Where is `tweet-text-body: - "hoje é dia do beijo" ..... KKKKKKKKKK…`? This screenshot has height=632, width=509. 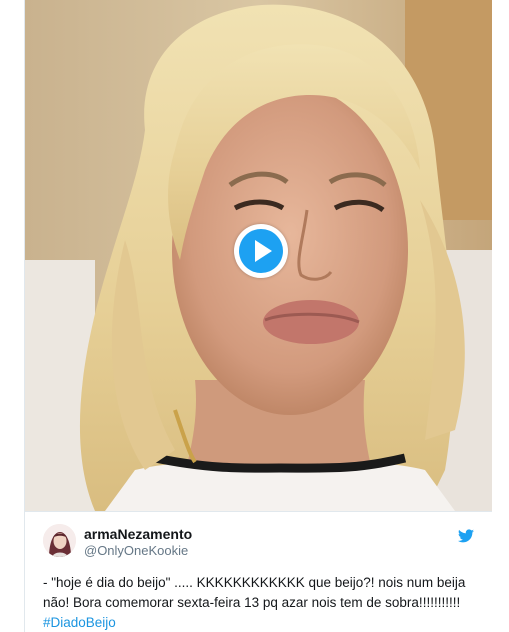
tweet-text-body: - "hoje é dia do beijo" ..... KKKKKKKKKK… is located at coordinates (254, 592).